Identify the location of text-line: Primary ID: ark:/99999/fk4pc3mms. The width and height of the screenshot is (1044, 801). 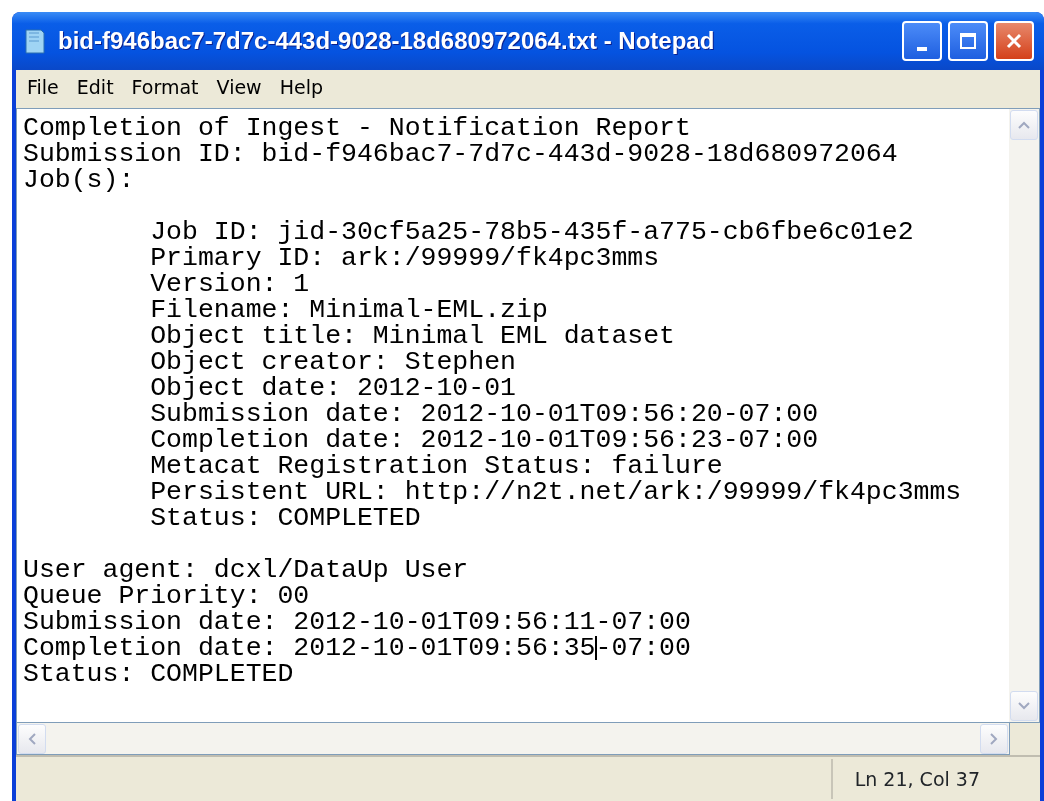
(404, 258).